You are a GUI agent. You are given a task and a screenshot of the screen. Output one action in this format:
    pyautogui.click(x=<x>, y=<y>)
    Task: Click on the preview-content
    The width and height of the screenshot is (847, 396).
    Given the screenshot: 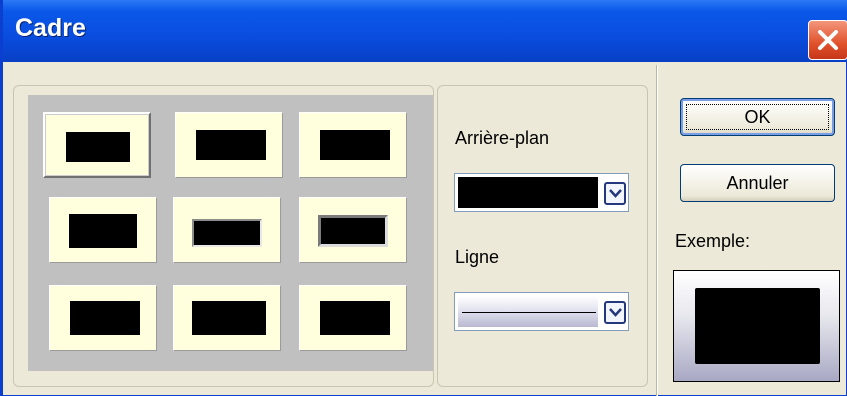 What is the action you would take?
    pyautogui.click(x=757, y=326)
    